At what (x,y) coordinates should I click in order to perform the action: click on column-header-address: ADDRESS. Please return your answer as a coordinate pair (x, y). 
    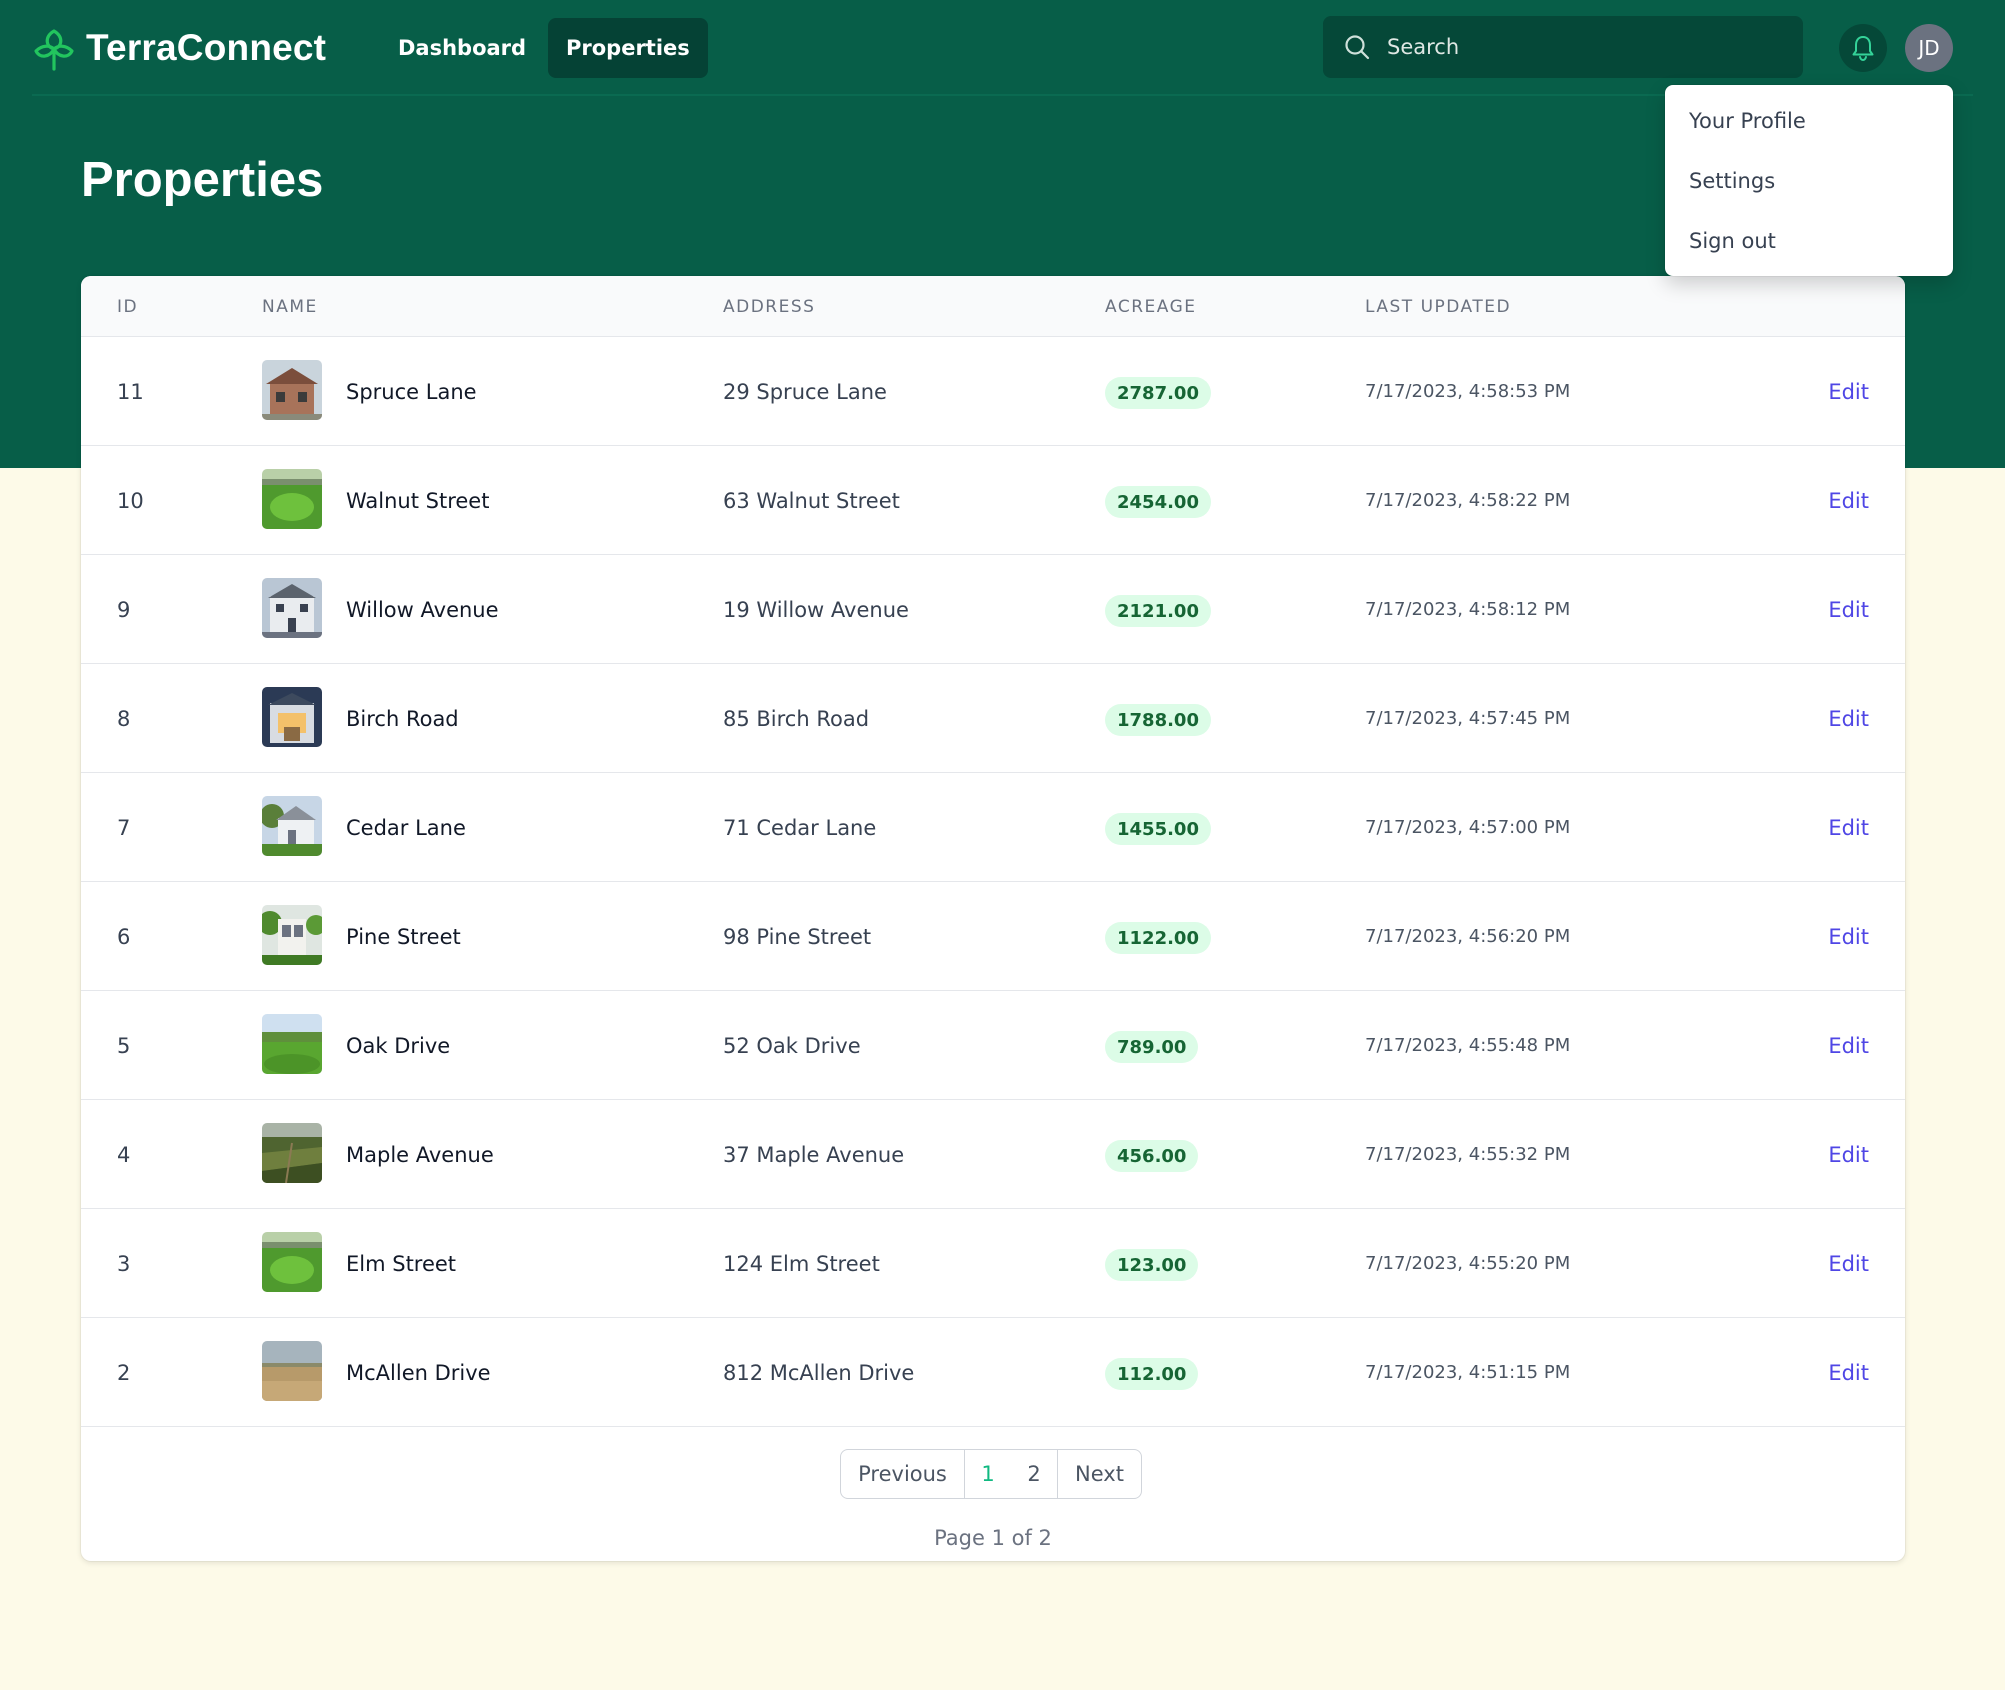
    Looking at the image, I should click on (769, 306).